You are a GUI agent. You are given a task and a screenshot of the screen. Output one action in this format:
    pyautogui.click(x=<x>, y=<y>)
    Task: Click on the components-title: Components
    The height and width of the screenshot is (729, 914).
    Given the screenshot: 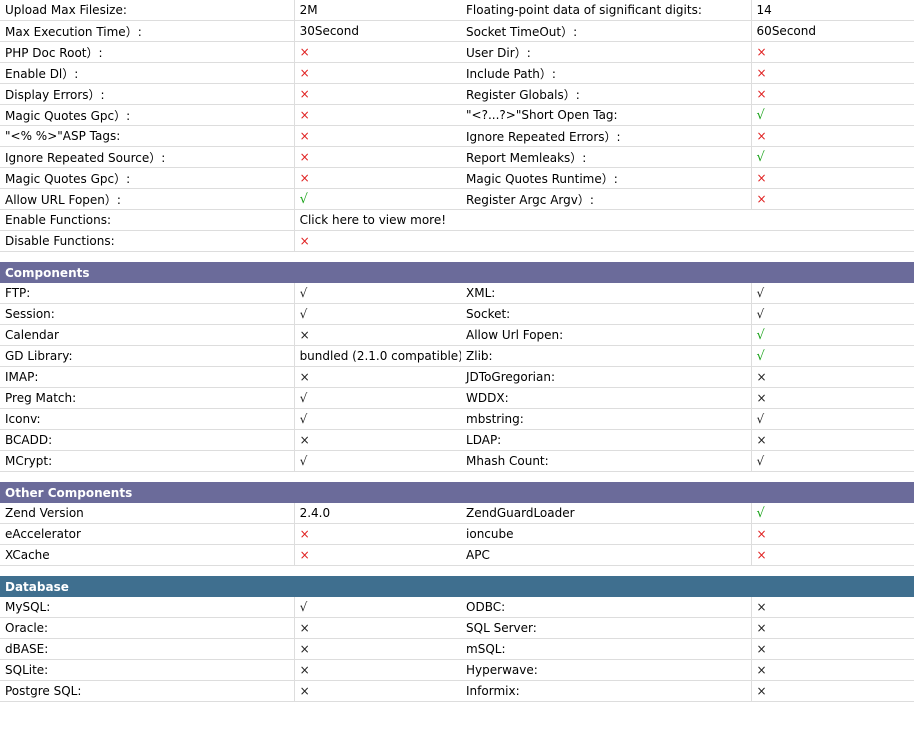 What is the action you would take?
    pyautogui.click(x=457, y=272)
    